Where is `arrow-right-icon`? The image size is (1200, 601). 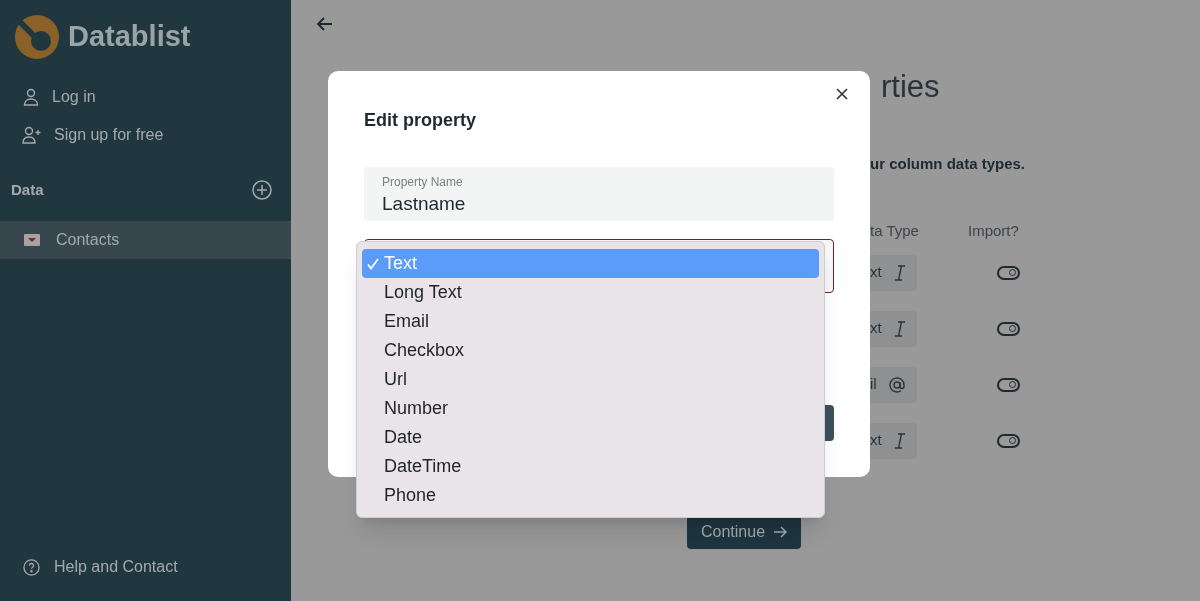 arrow-right-icon is located at coordinates (780, 532).